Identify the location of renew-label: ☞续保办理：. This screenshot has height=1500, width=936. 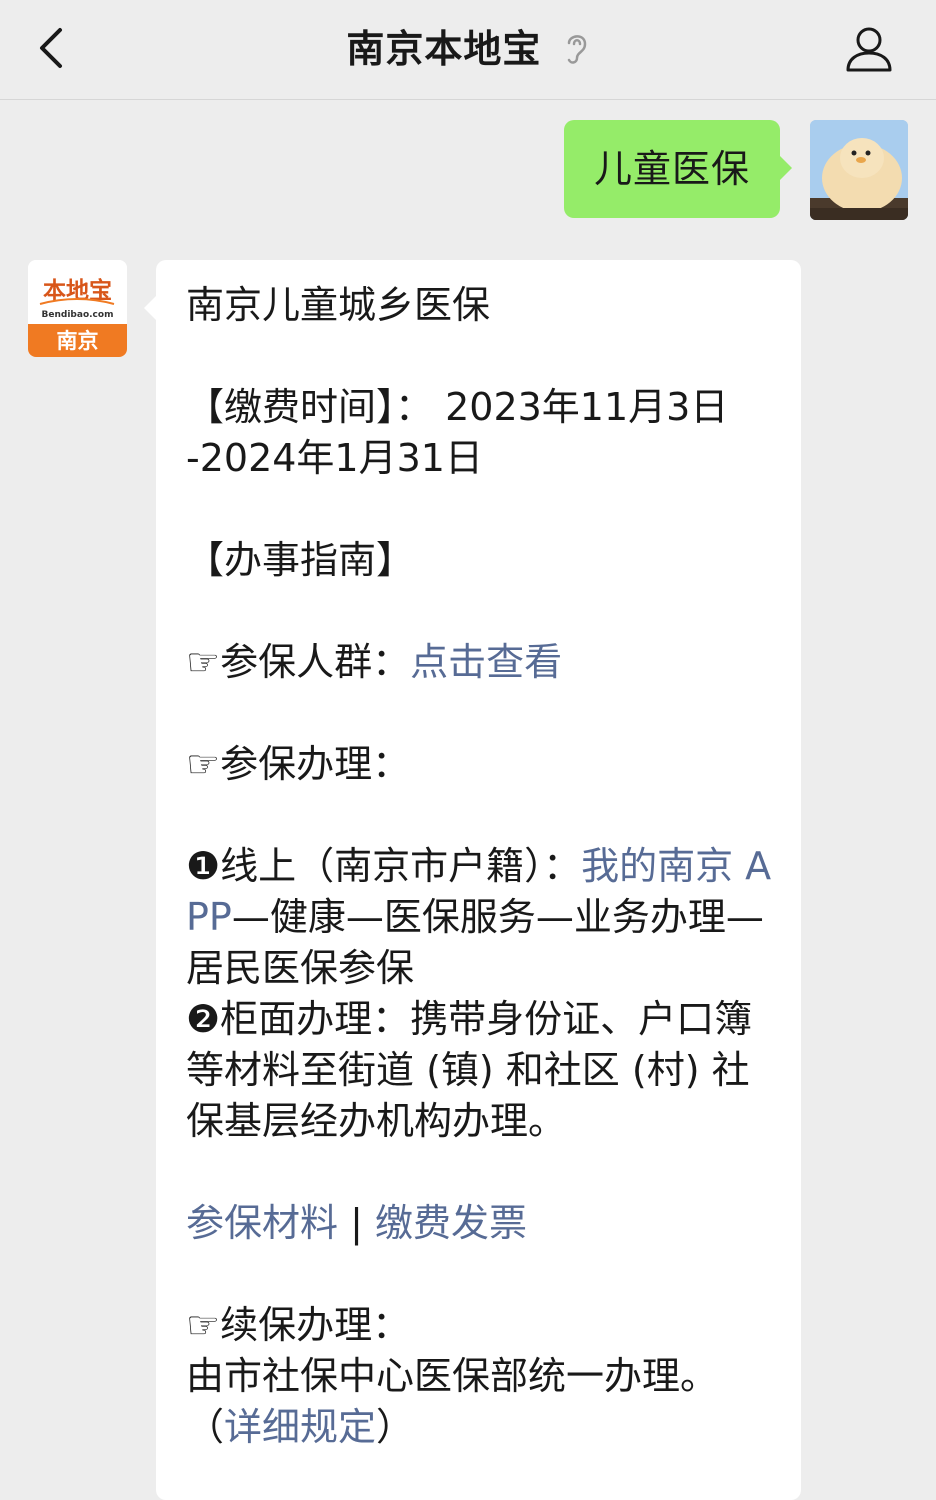
(298, 1325).